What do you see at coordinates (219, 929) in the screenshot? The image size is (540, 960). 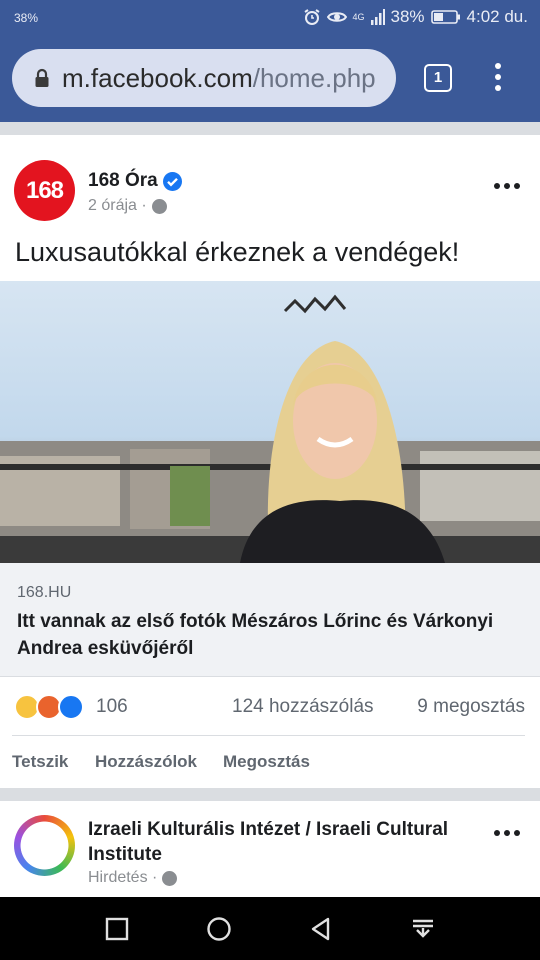 I see `home-icon` at bounding box center [219, 929].